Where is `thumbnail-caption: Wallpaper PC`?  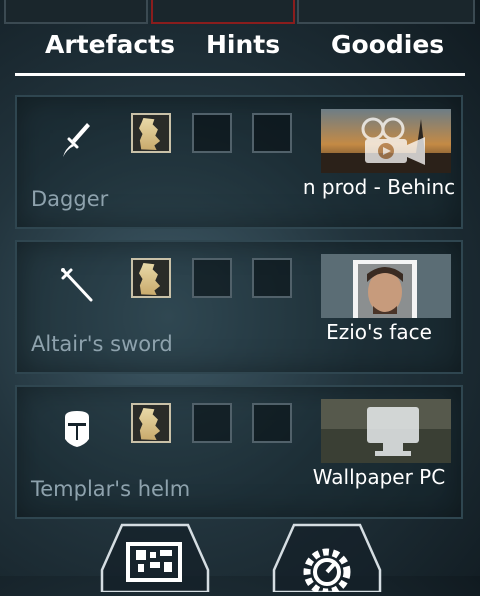 thumbnail-caption: Wallpaper PC is located at coordinates (379, 477).